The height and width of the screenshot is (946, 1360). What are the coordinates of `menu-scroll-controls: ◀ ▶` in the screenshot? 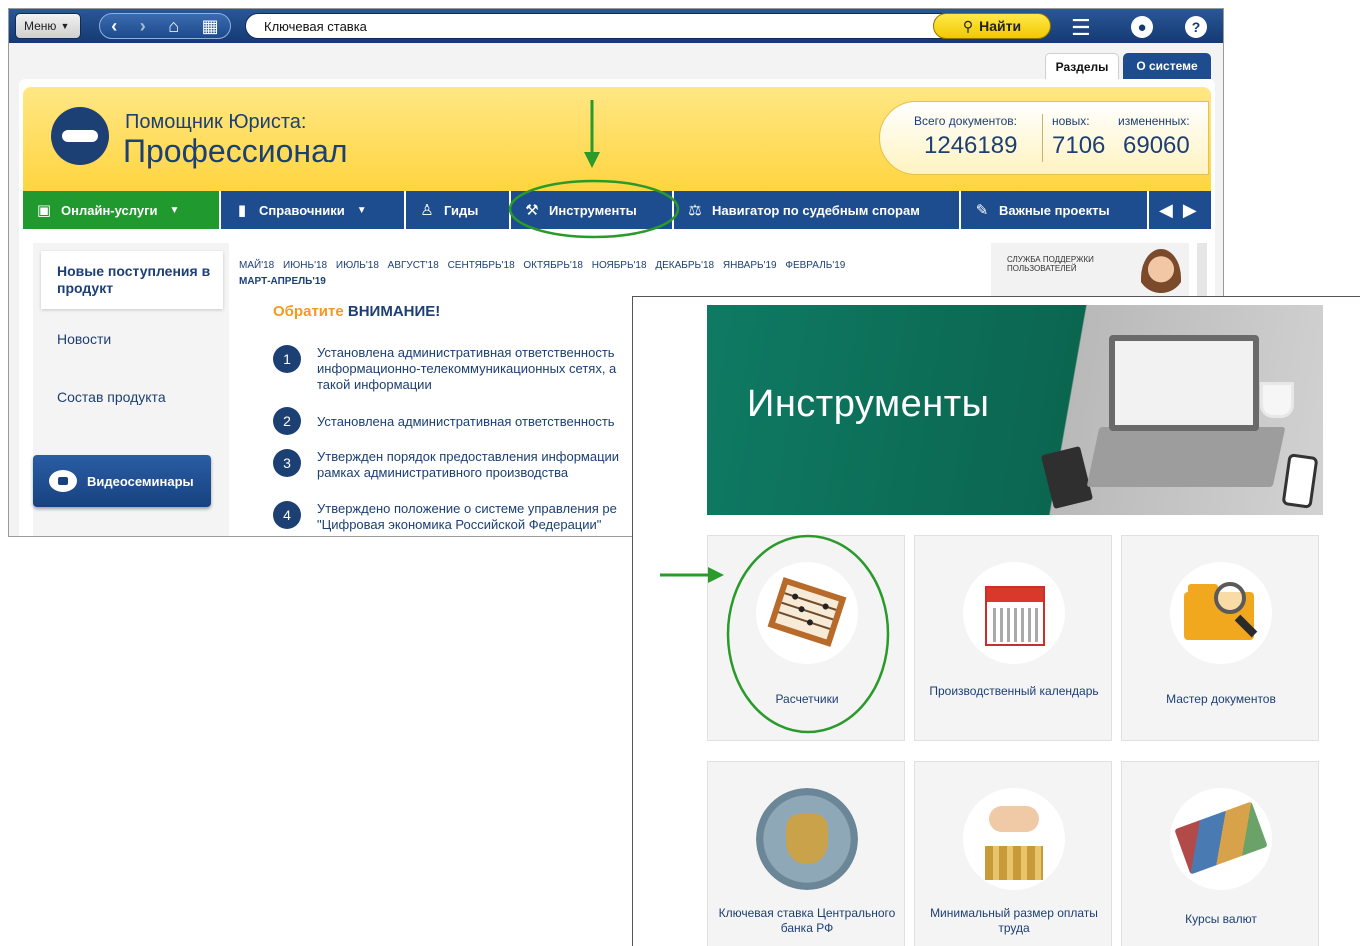 It's located at (1178, 210).